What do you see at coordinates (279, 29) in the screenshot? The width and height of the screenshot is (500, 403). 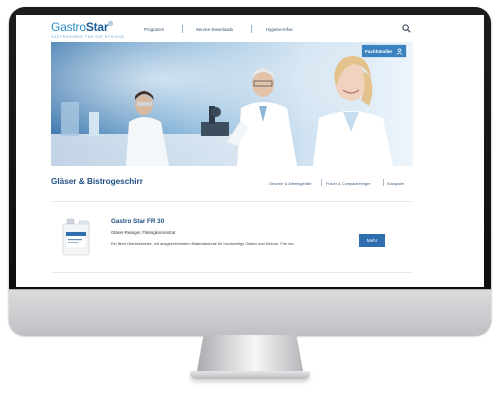 I see `nav-item-hygiene-infos: Hygiene-Infos` at bounding box center [279, 29].